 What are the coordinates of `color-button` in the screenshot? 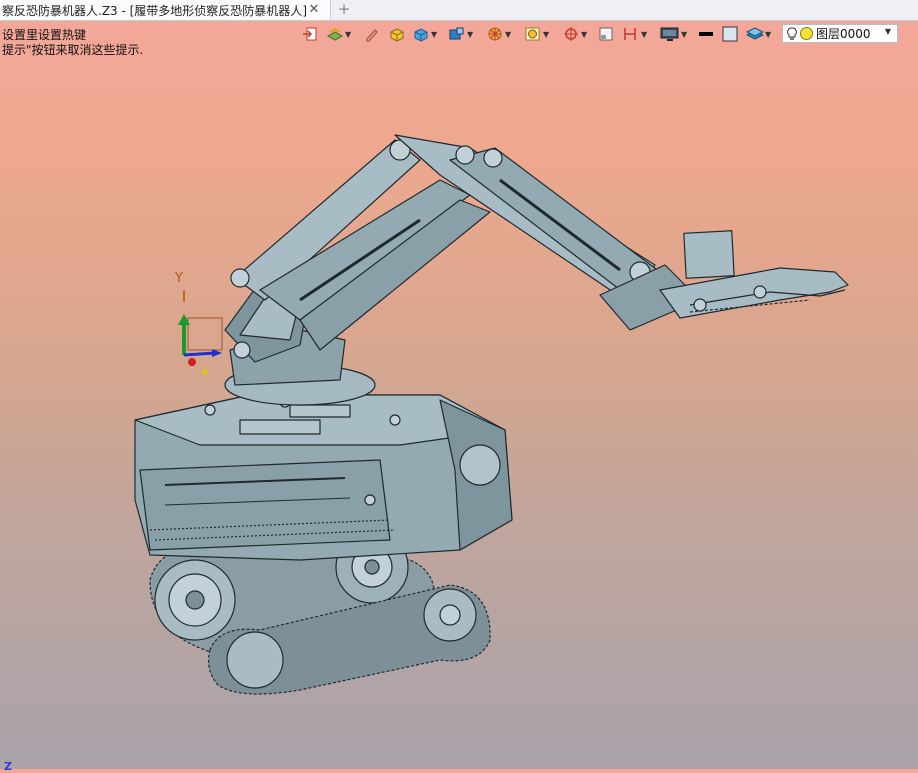 It's located at (730, 34).